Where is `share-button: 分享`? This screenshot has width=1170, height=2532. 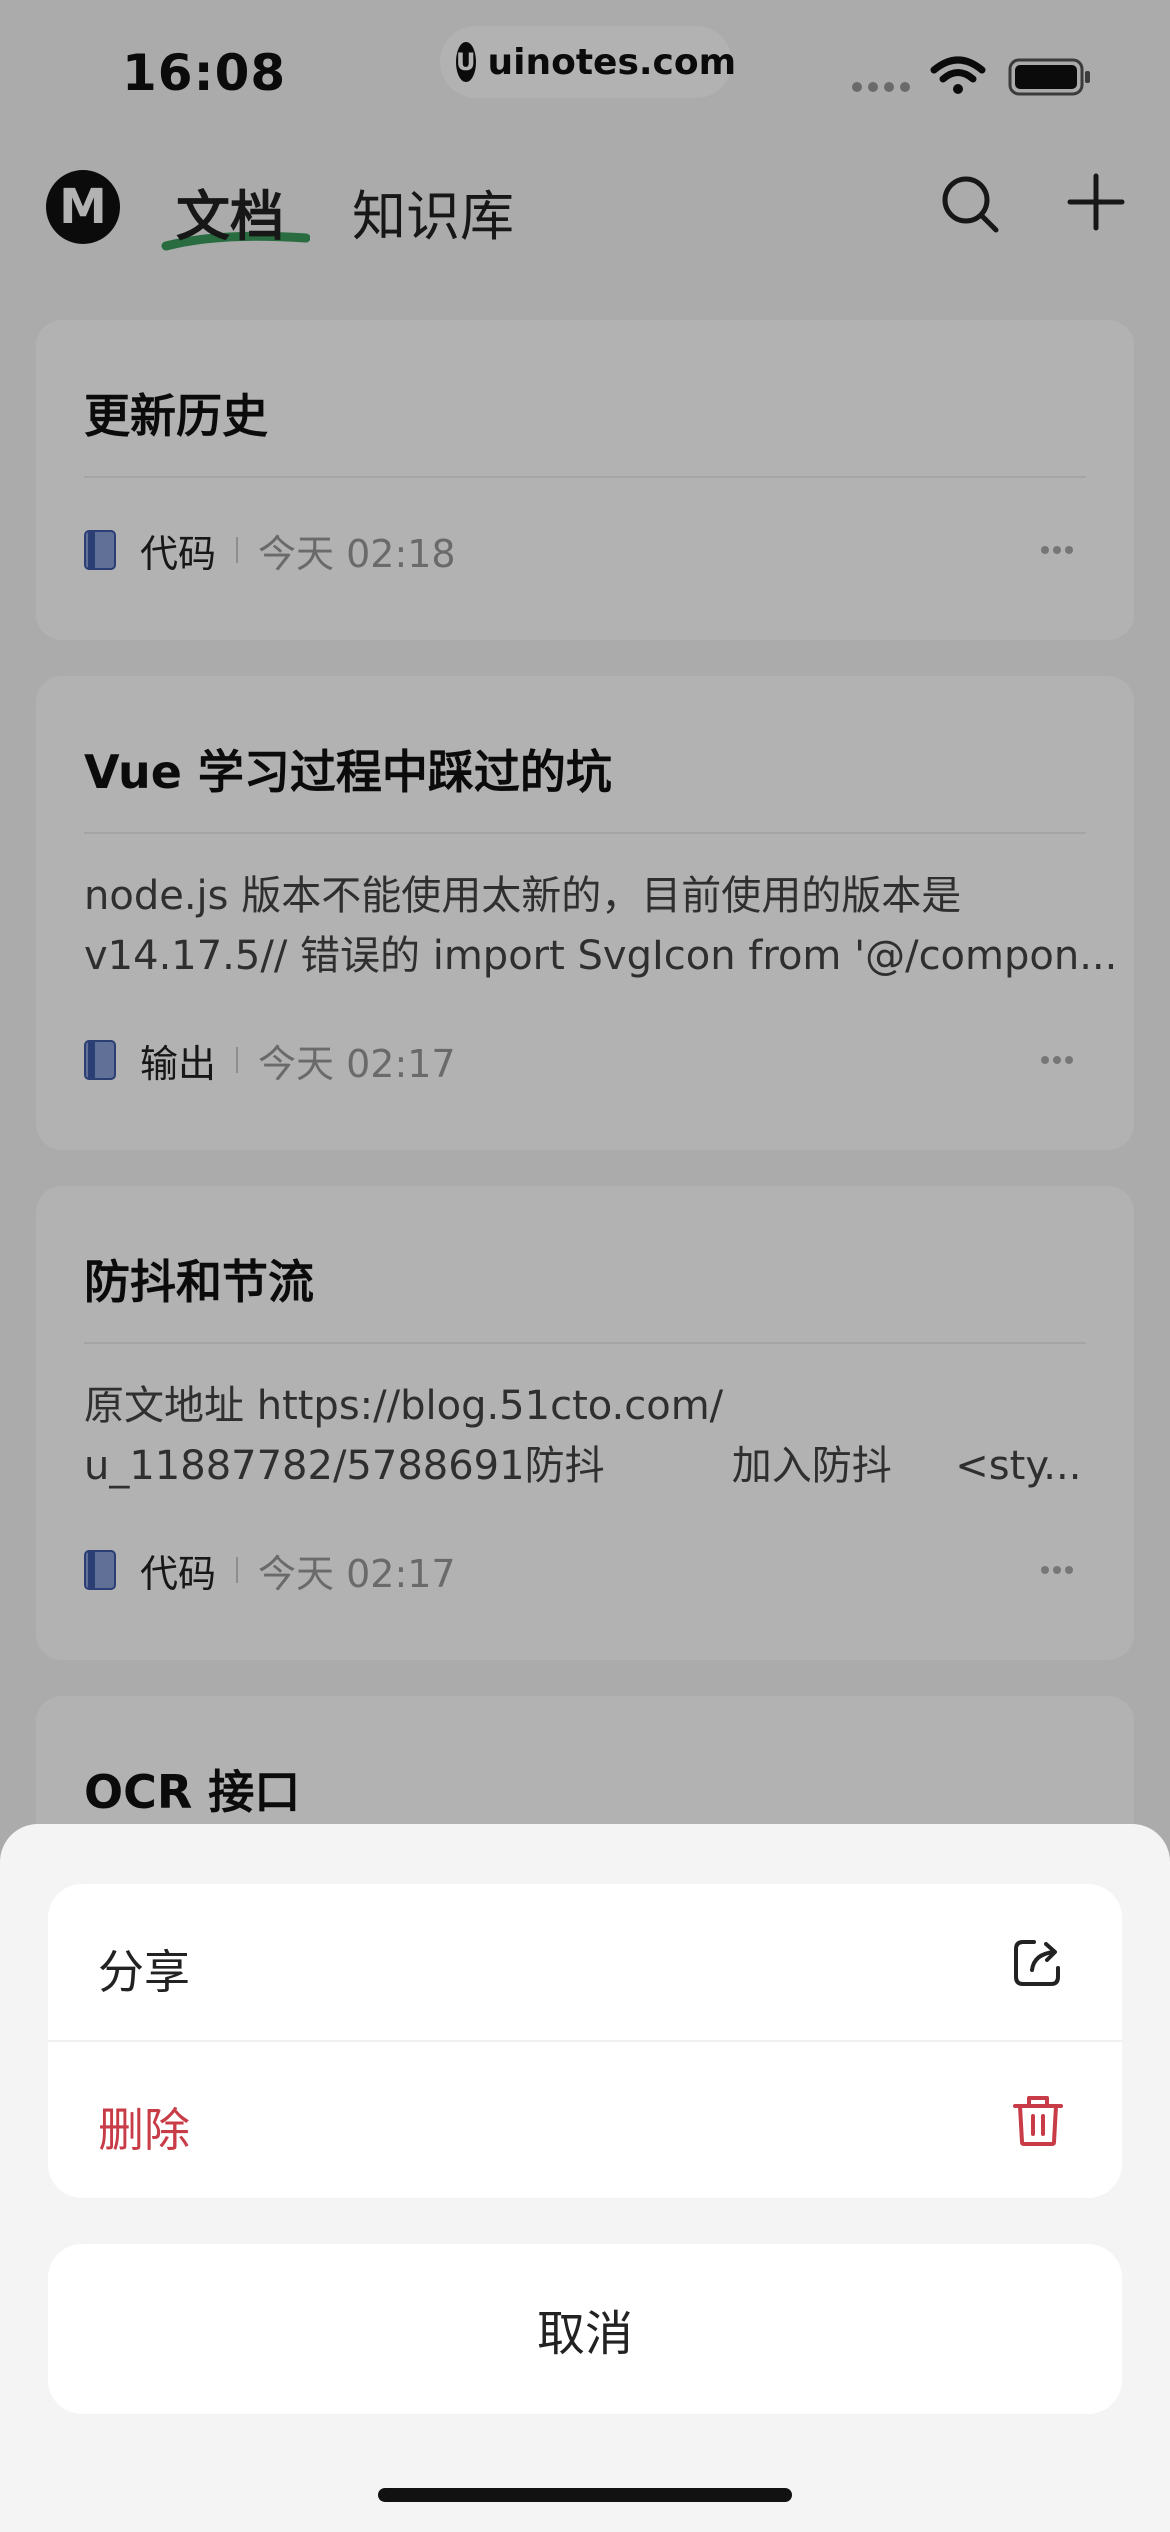
share-button: 分享 is located at coordinates (585, 1962).